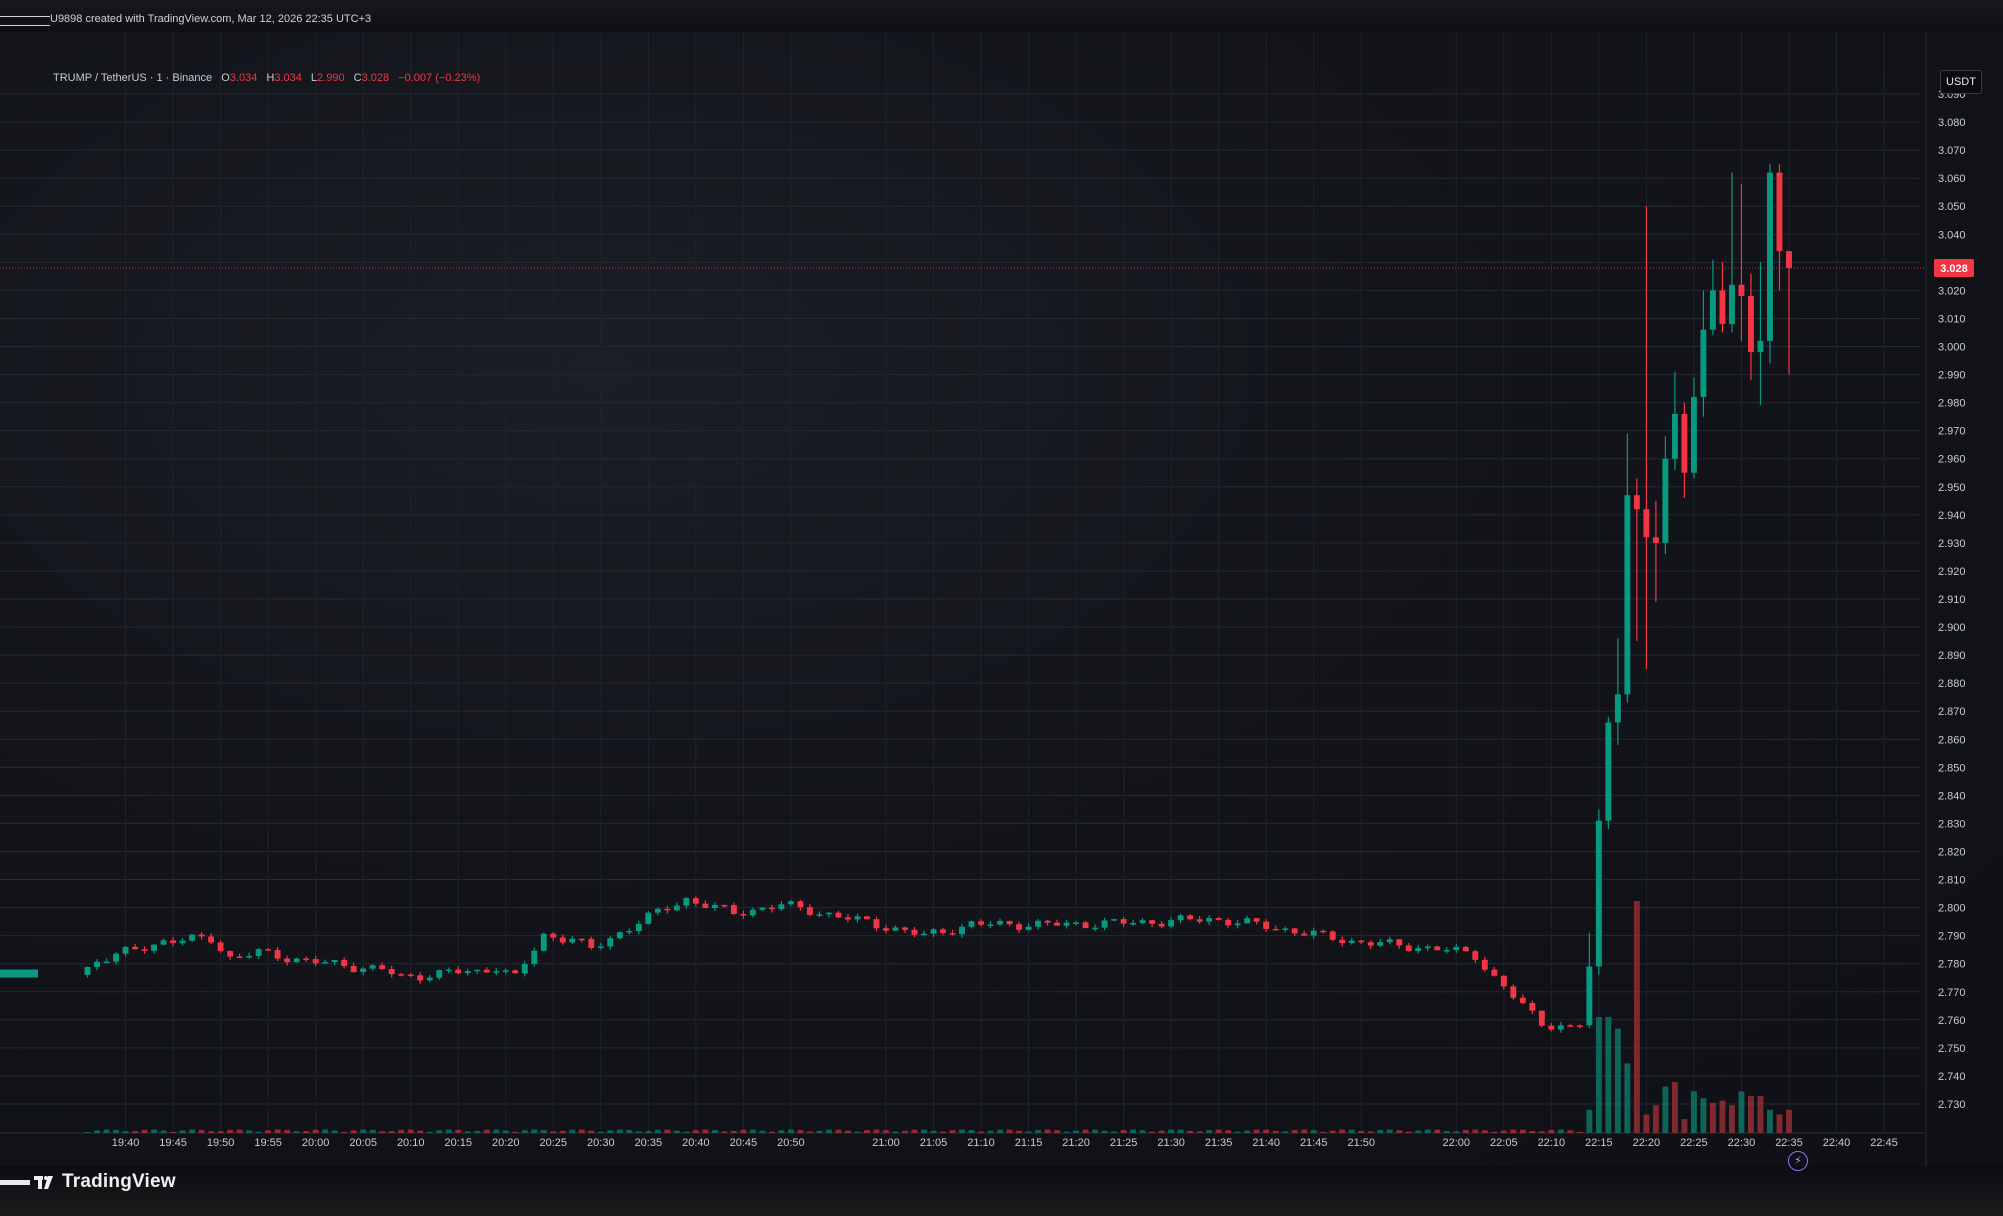 The height and width of the screenshot is (1216, 2003). I want to click on time-tick-label: 21:20, so click(1076, 1143).